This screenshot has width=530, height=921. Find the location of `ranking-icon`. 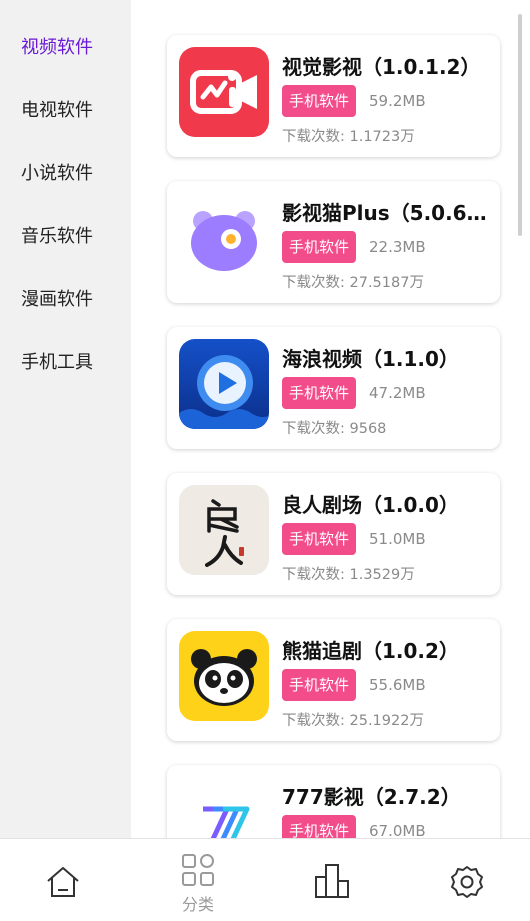

ranking-icon is located at coordinates (332, 881).